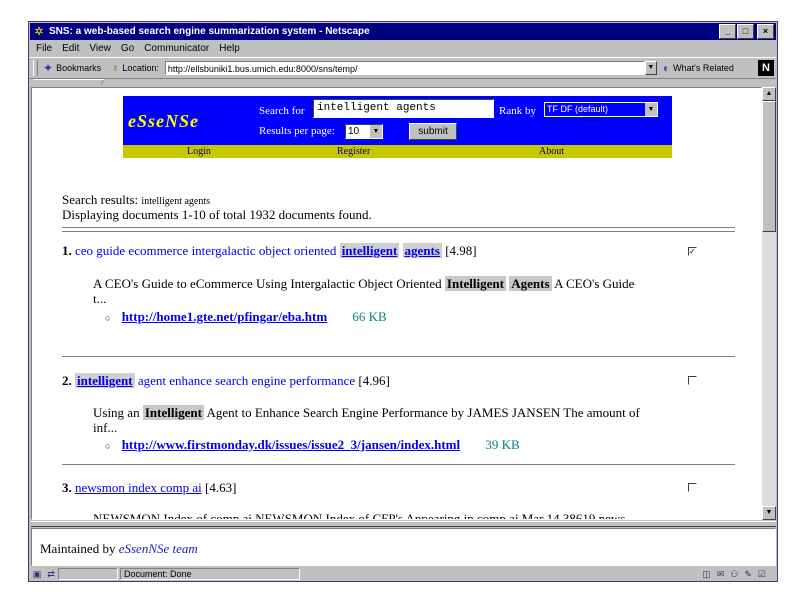  Describe the element at coordinates (769, 303) in the screenshot. I see `vertical-scrollbar: ▲ ▼` at that location.